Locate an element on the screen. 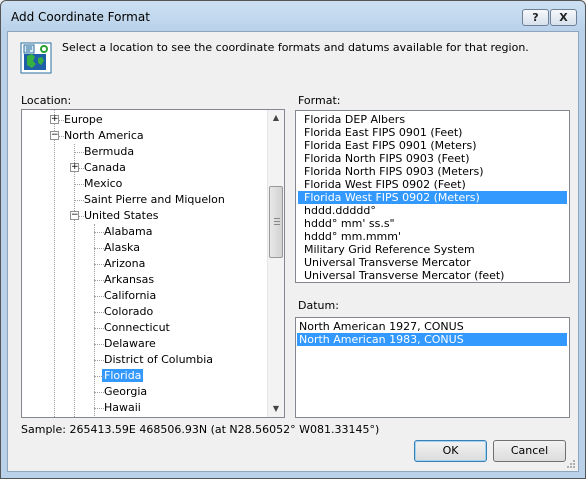 The width and height of the screenshot is (586, 479). tree-item-label: District of Columbia is located at coordinates (159, 359).